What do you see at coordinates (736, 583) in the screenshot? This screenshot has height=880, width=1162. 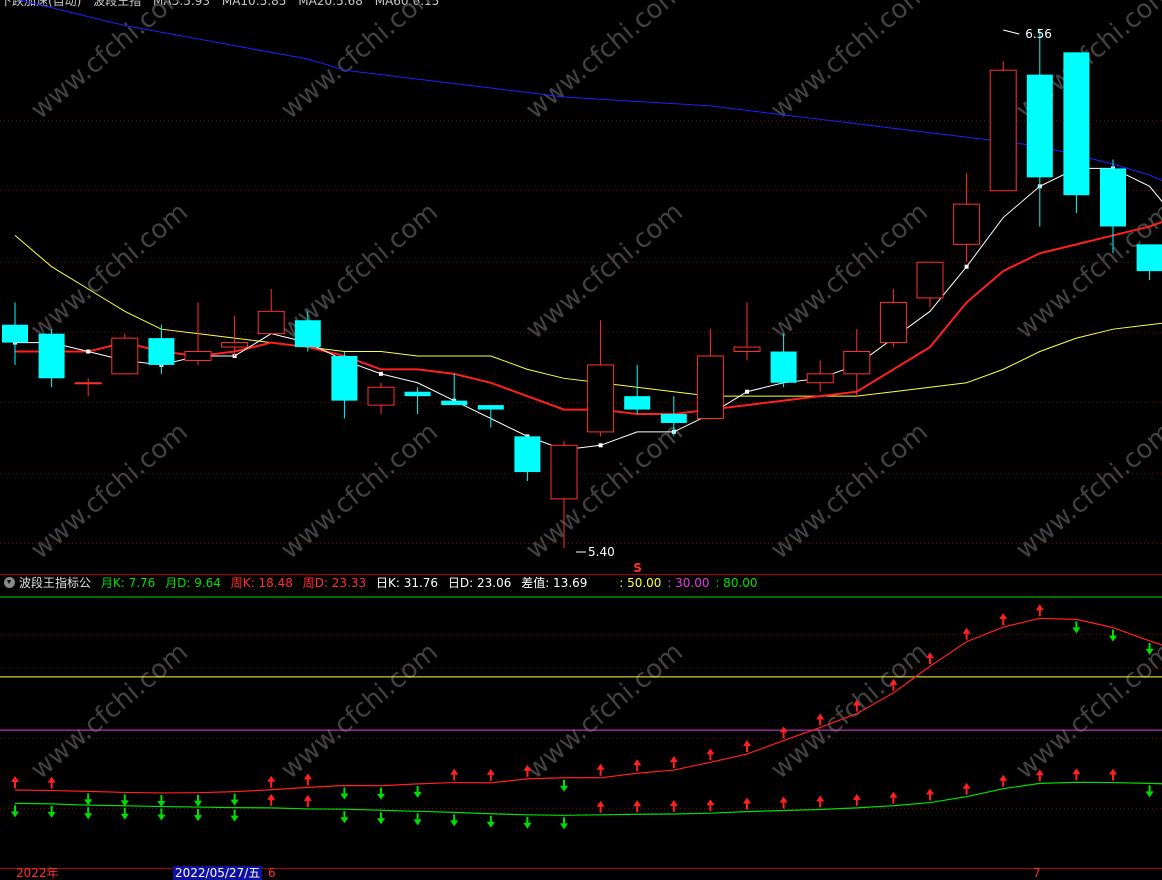 I see `level-80: : 80.00` at bounding box center [736, 583].